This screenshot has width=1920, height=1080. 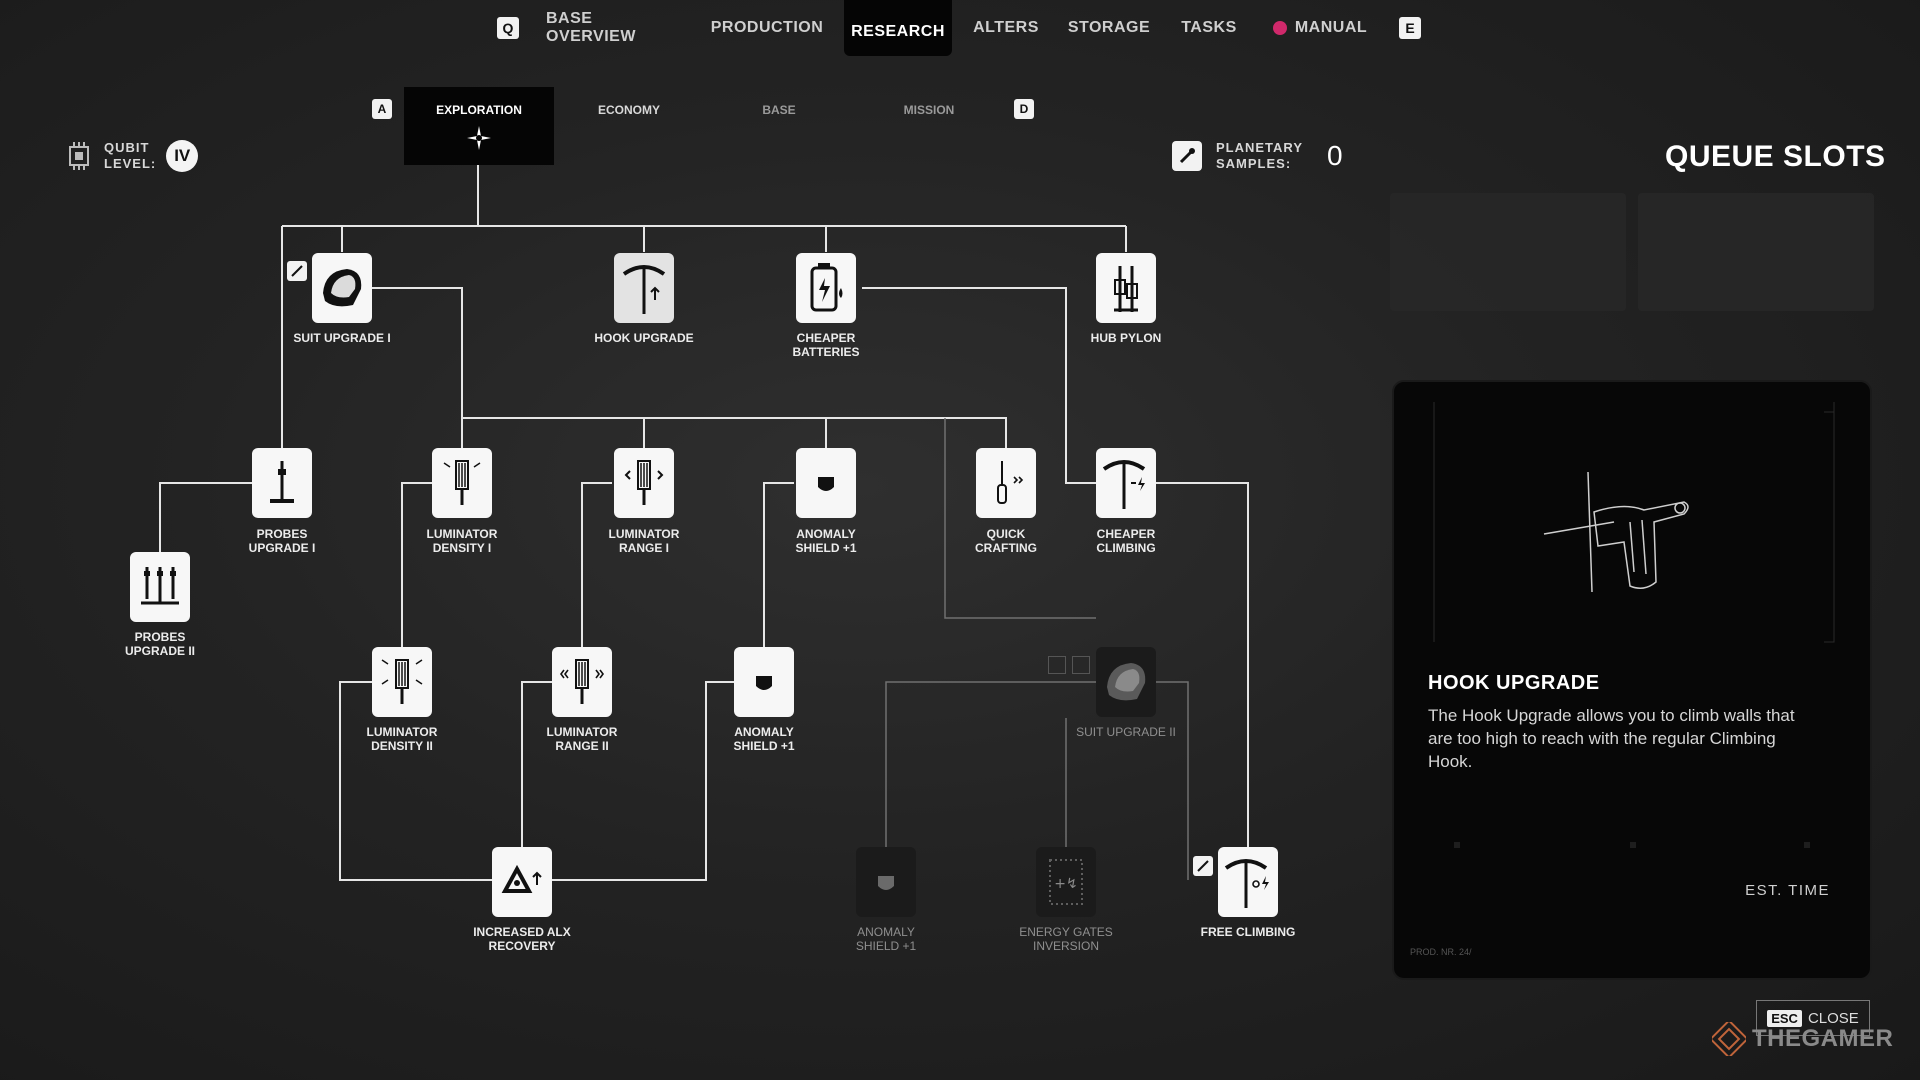 What do you see at coordinates (1248, 932) in the screenshot?
I see `node-label: FREE CLIMBING` at bounding box center [1248, 932].